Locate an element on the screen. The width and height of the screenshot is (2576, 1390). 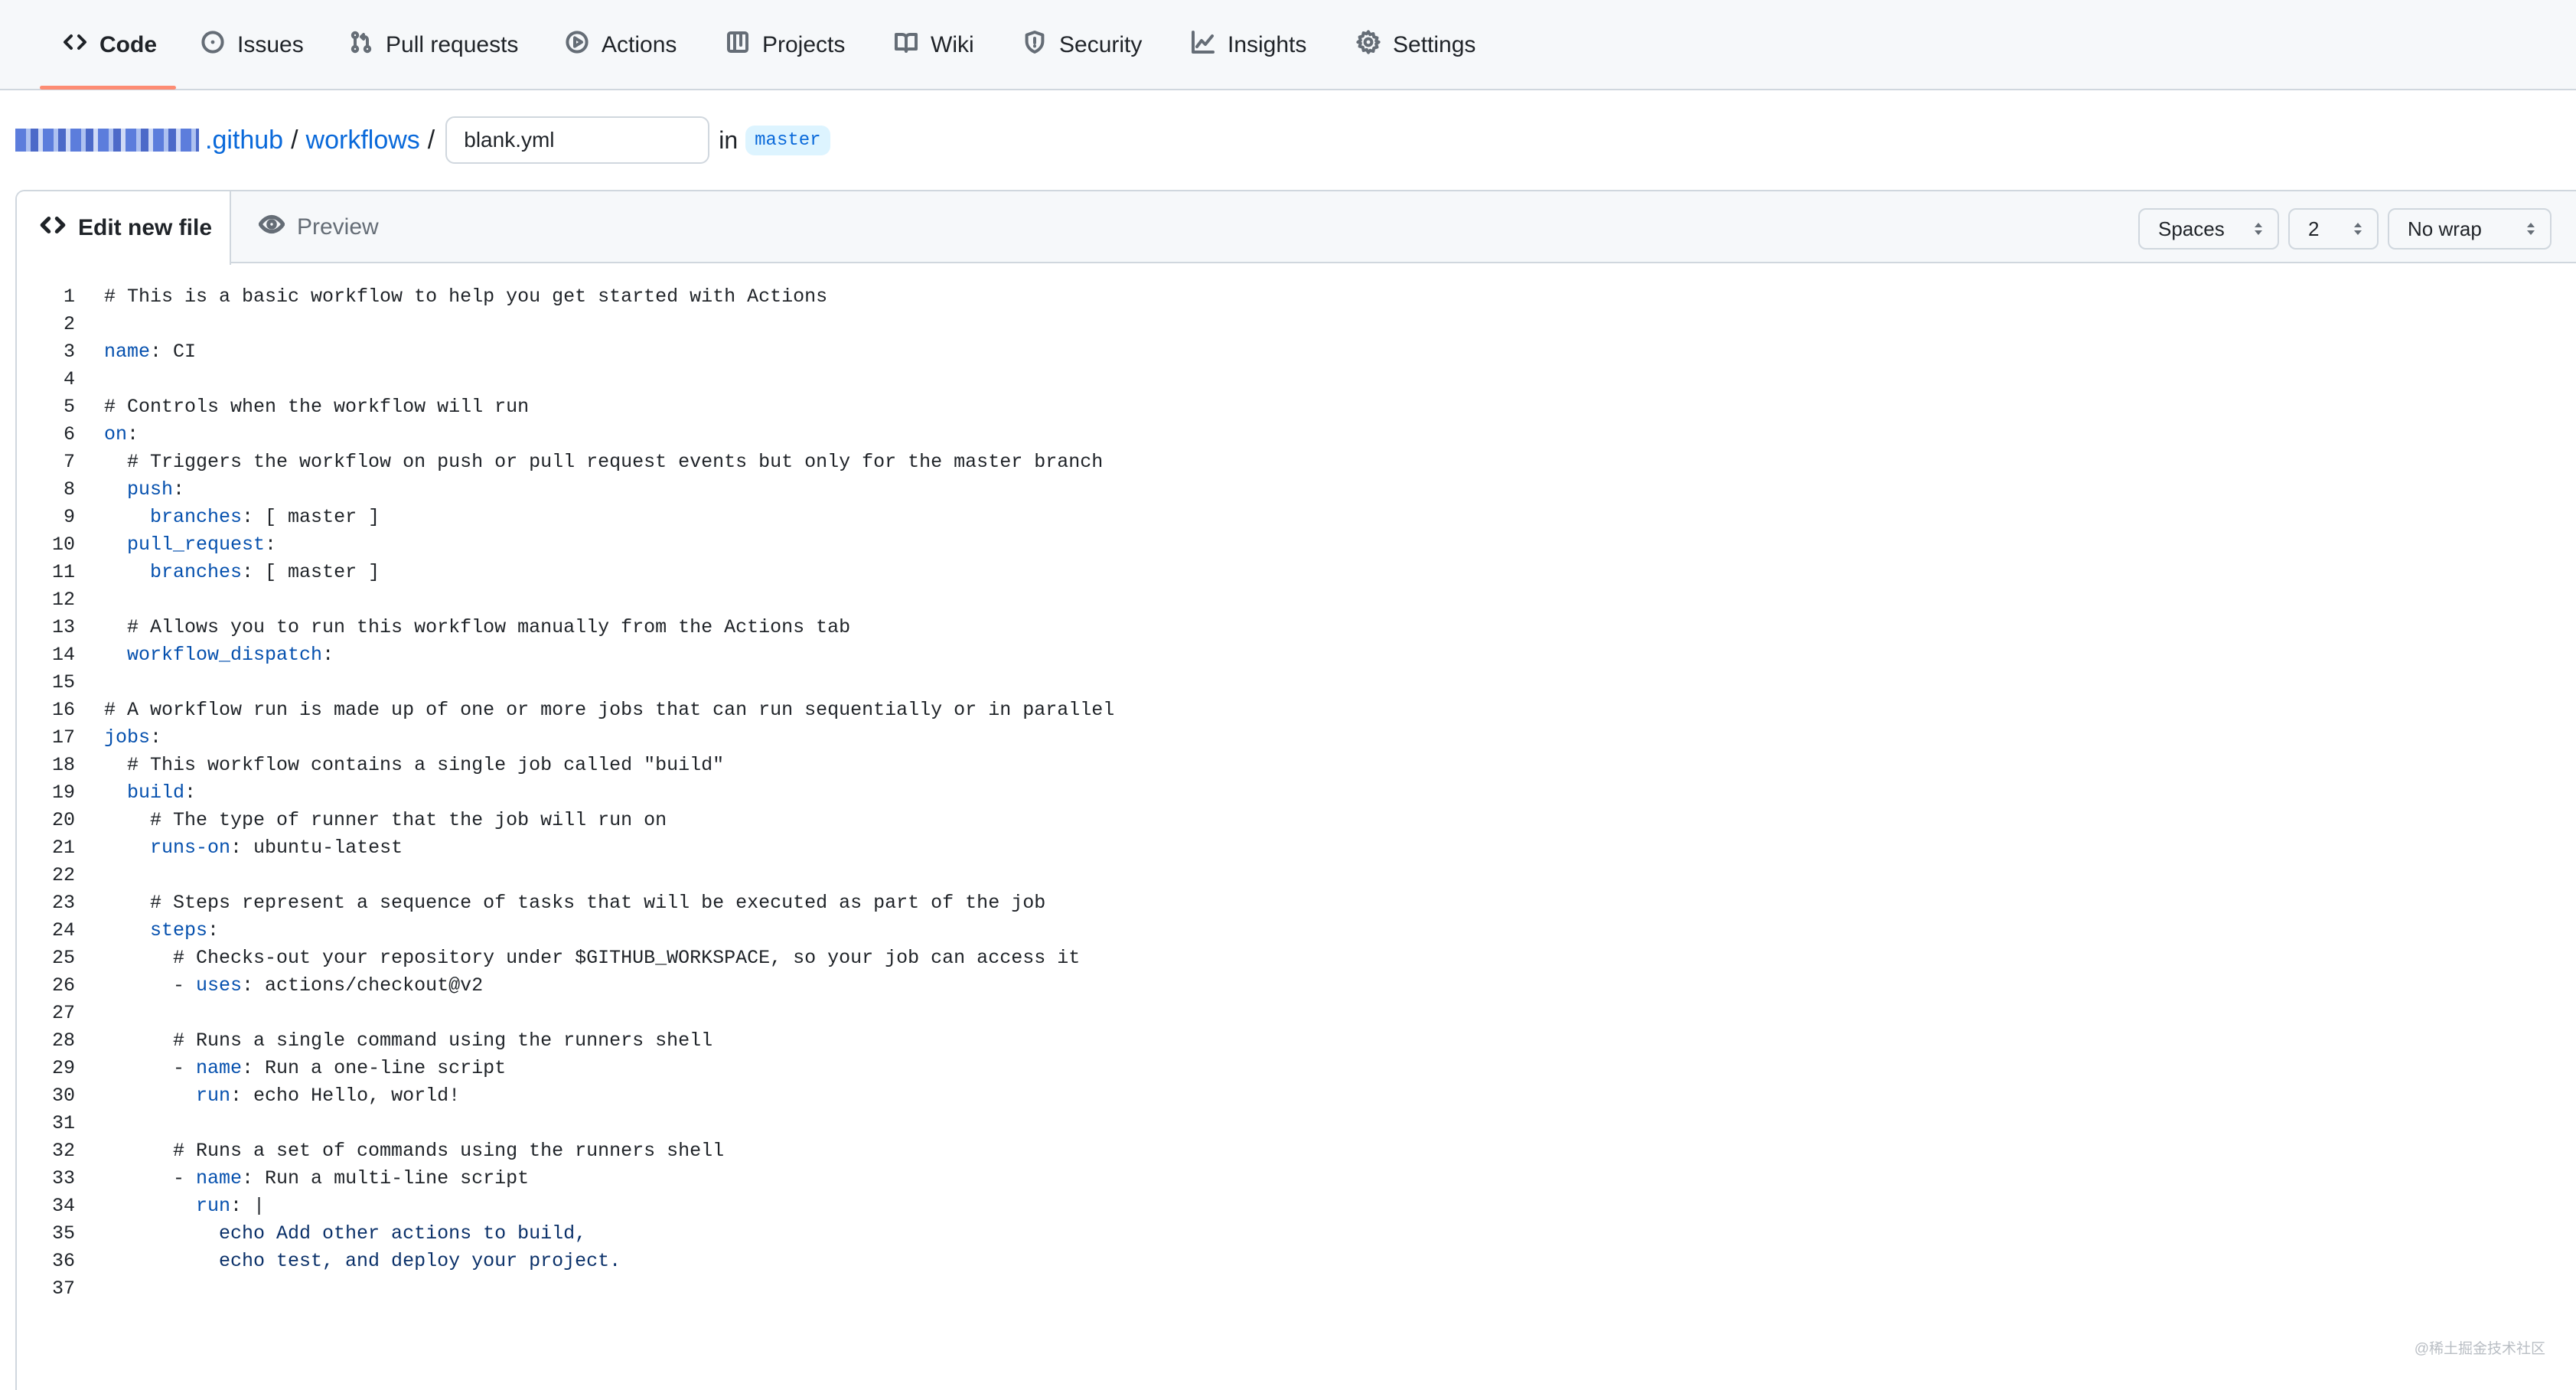
table-icon is located at coordinates (744, 45).